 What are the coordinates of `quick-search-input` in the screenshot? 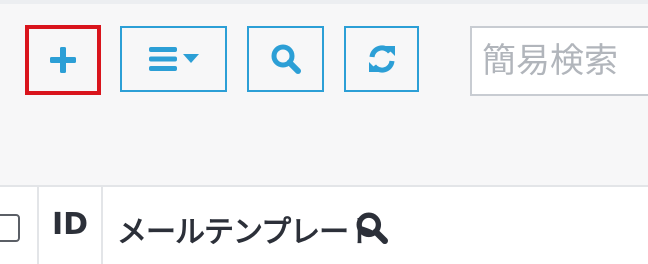 It's located at (559, 61).